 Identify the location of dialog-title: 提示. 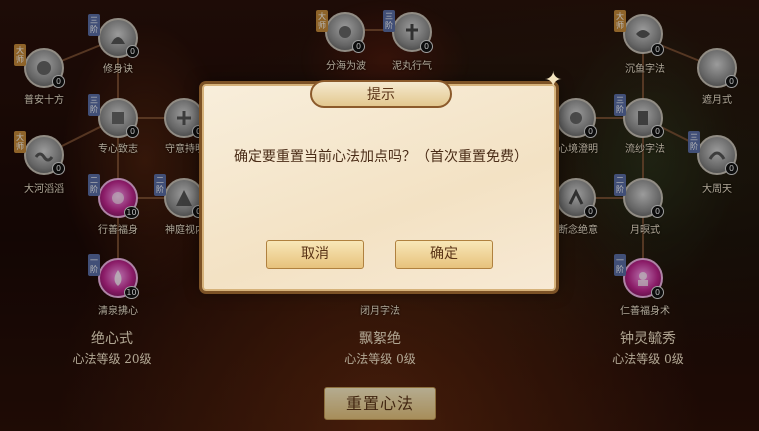
(381, 94).